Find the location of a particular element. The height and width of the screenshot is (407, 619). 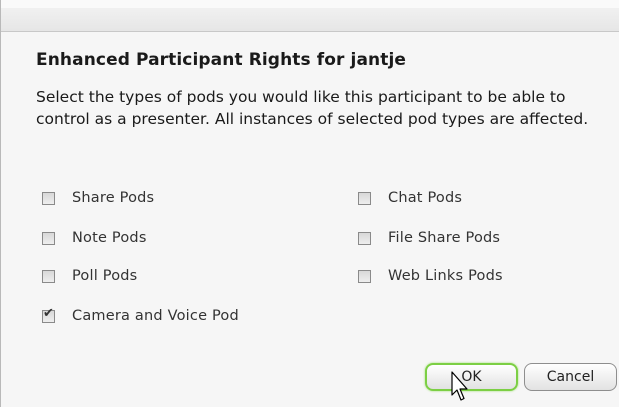

checkmark-icon: ✔ is located at coordinates (48, 313).